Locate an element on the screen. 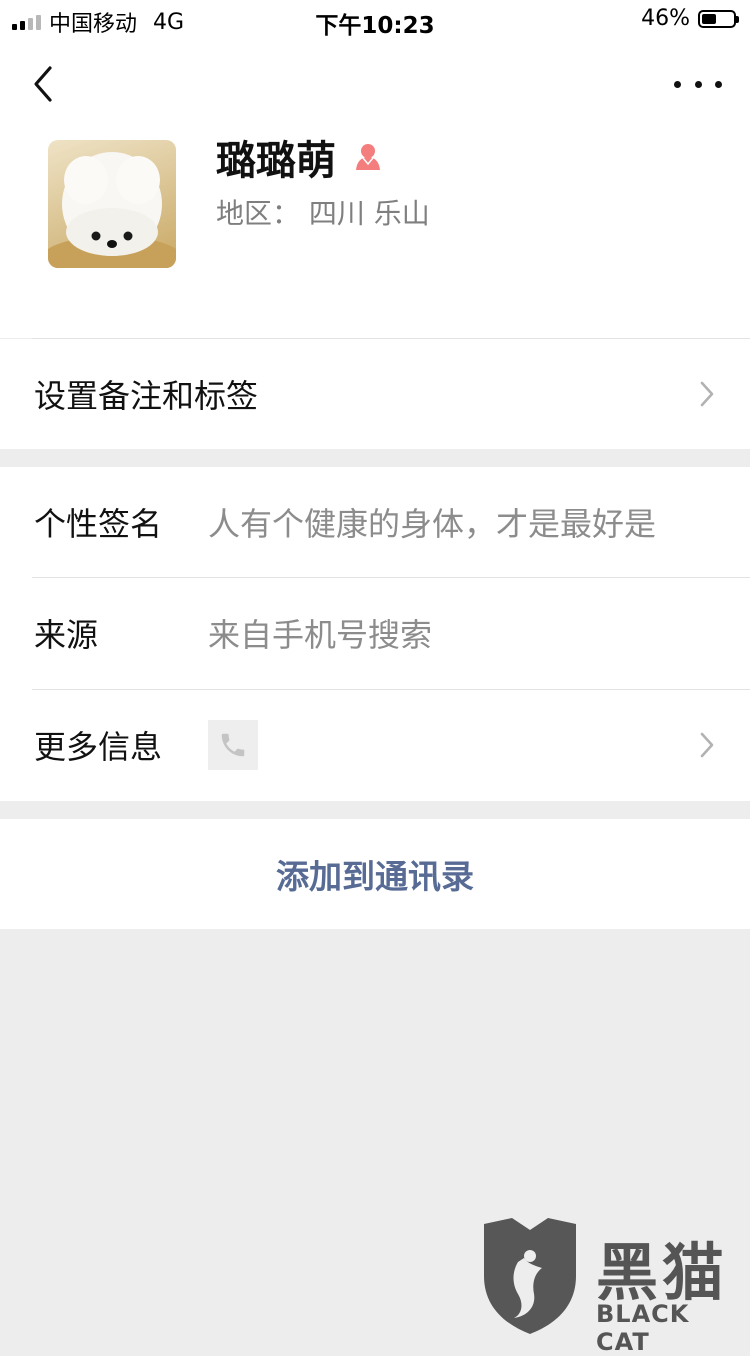  avatar is located at coordinates (112, 204).